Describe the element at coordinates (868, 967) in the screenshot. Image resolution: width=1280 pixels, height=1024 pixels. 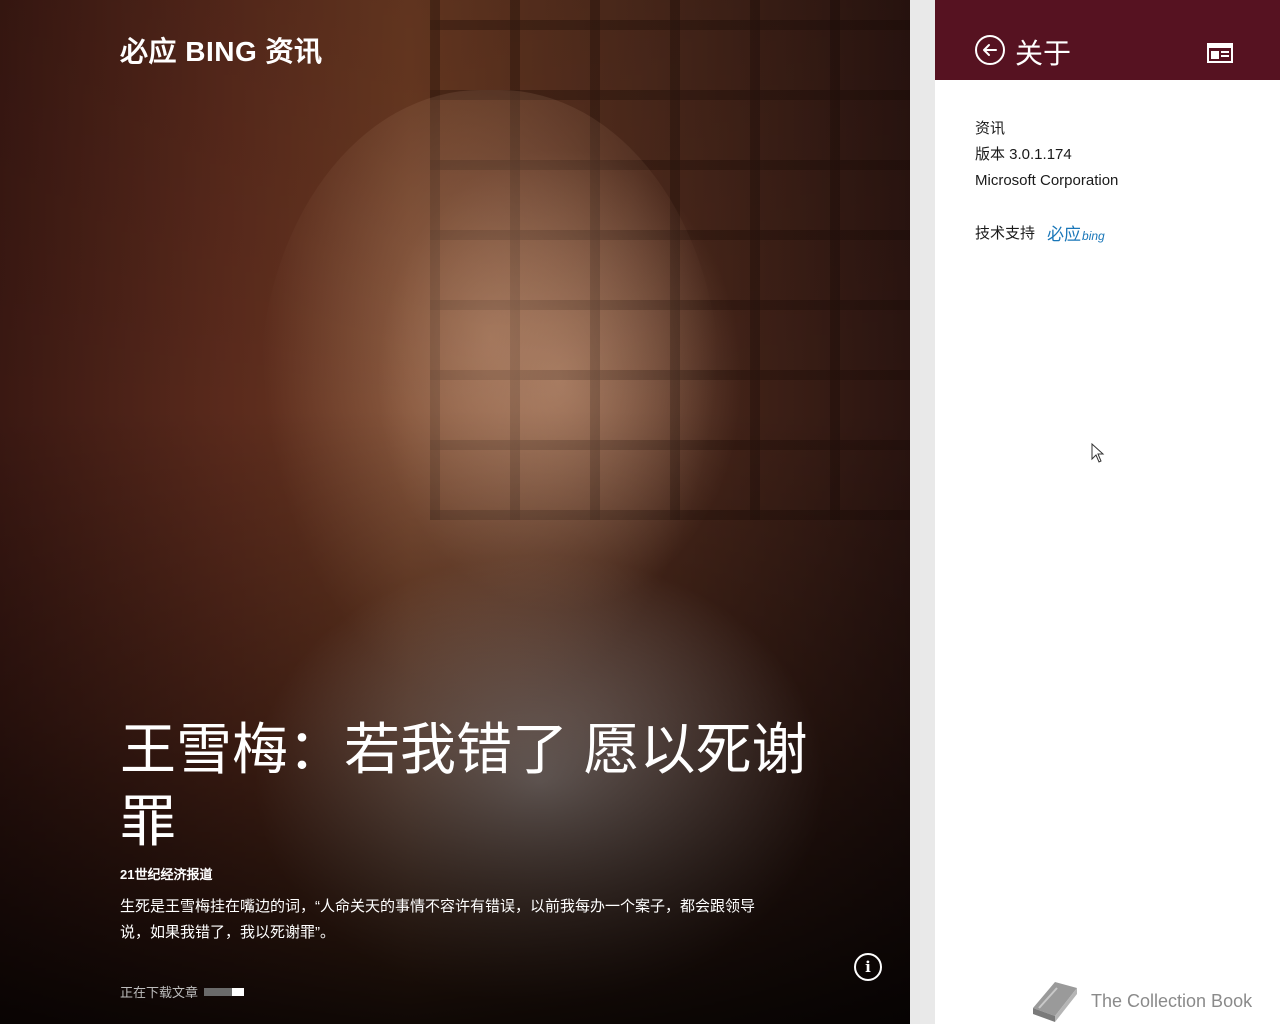
I see `info-icon: i` at that location.